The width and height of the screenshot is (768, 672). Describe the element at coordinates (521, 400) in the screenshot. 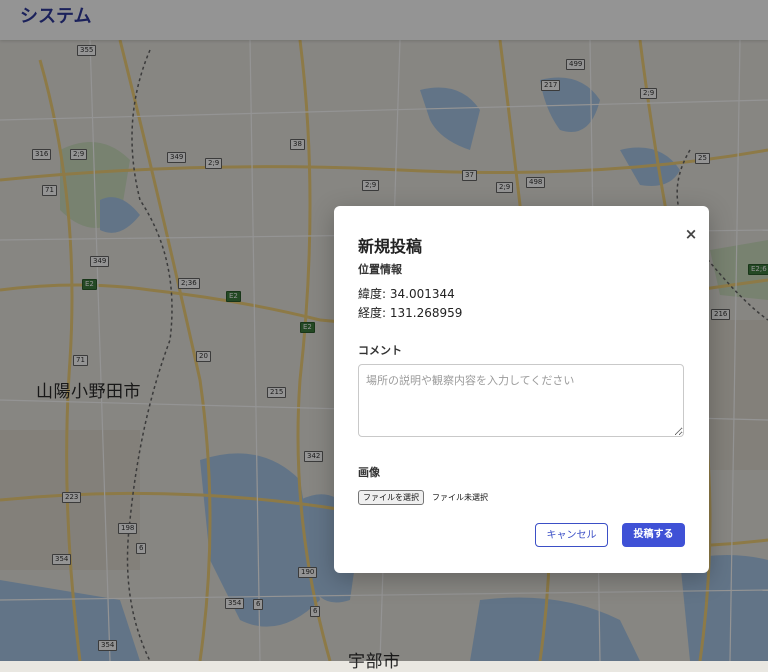

I see `comment-textarea` at that location.